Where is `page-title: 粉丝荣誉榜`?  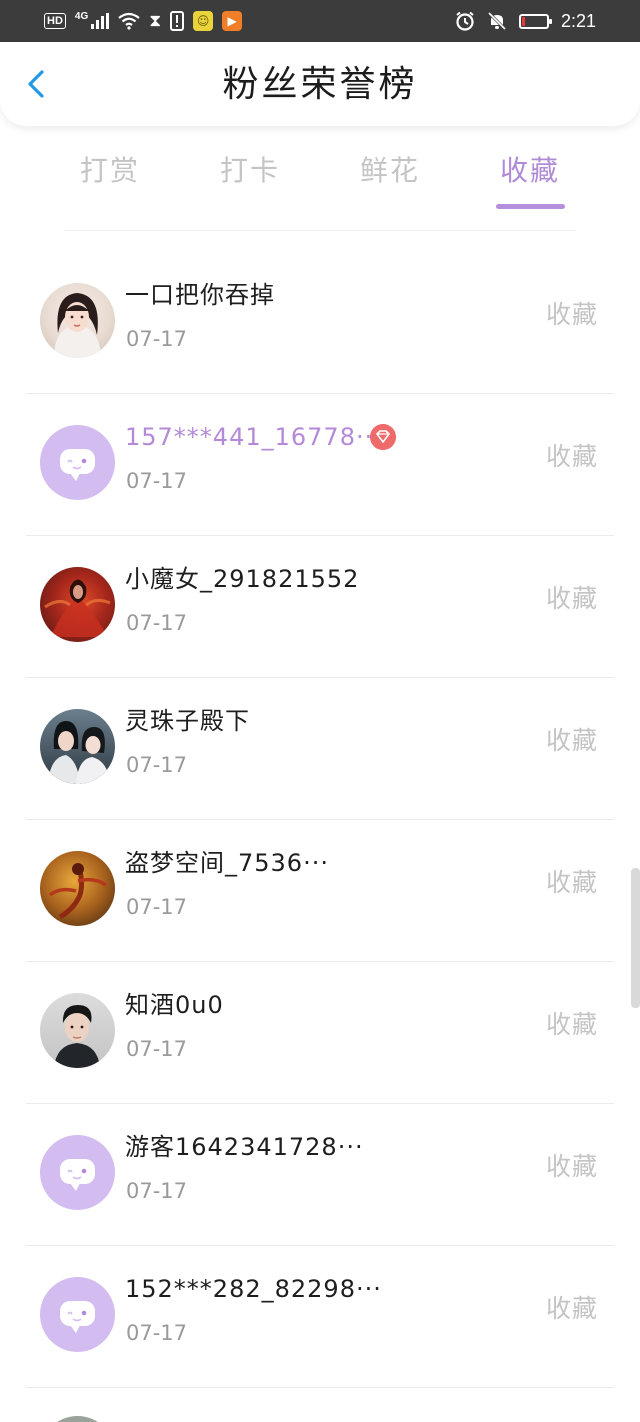 page-title: 粉丝荣誉榜 is located at coordinates (320, 84).